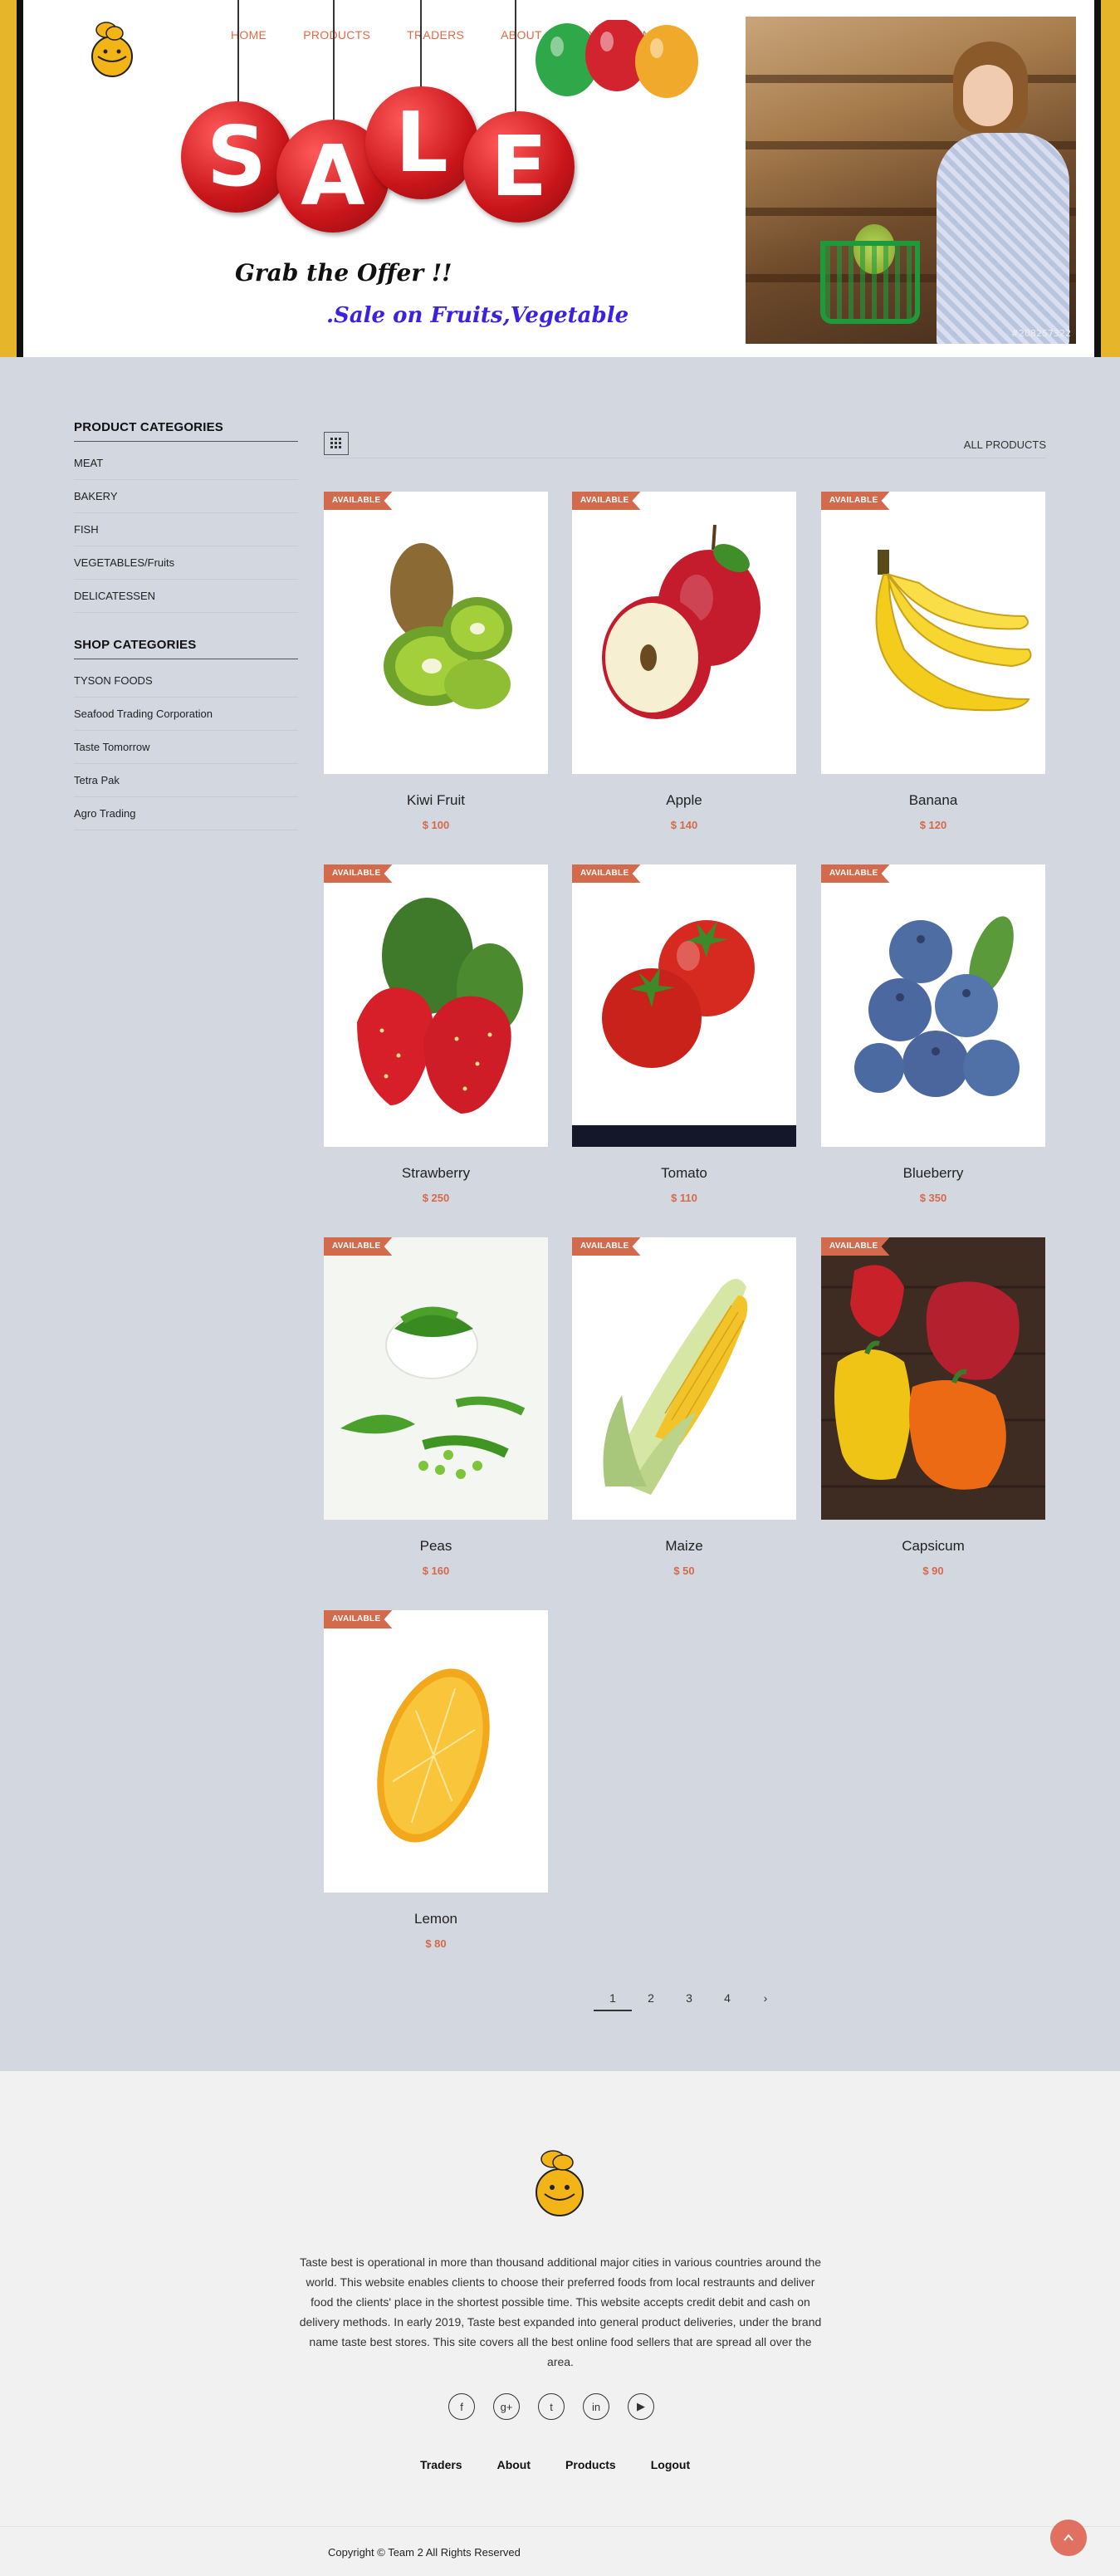 The image size is (1120, 2576). I want to click on hero-content: HOME PRODUCTS TRADERS ABOUT MY ACCOUNT, so click(559, 179).